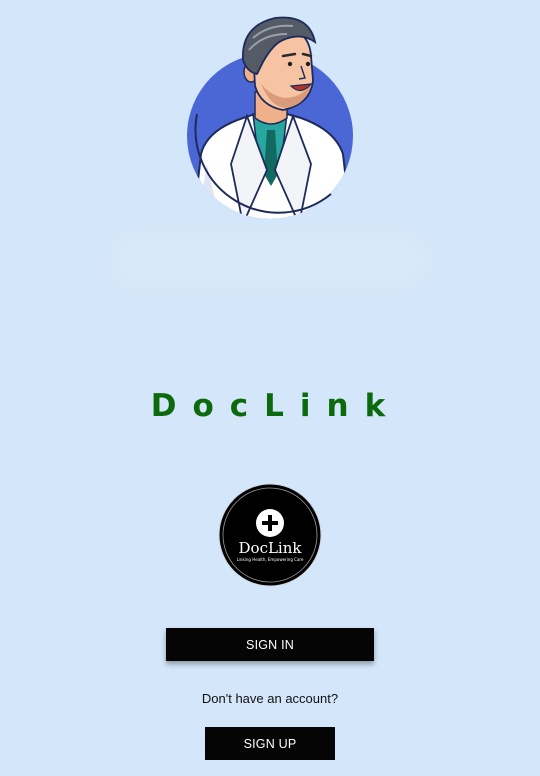 The width and height of the screenshot is (540, 776). What do you see at coordinates (270, 559) in the screenshot?
I see `logo-tagline: Linking Health, Empowering Care` at bounding box center [270, 559].